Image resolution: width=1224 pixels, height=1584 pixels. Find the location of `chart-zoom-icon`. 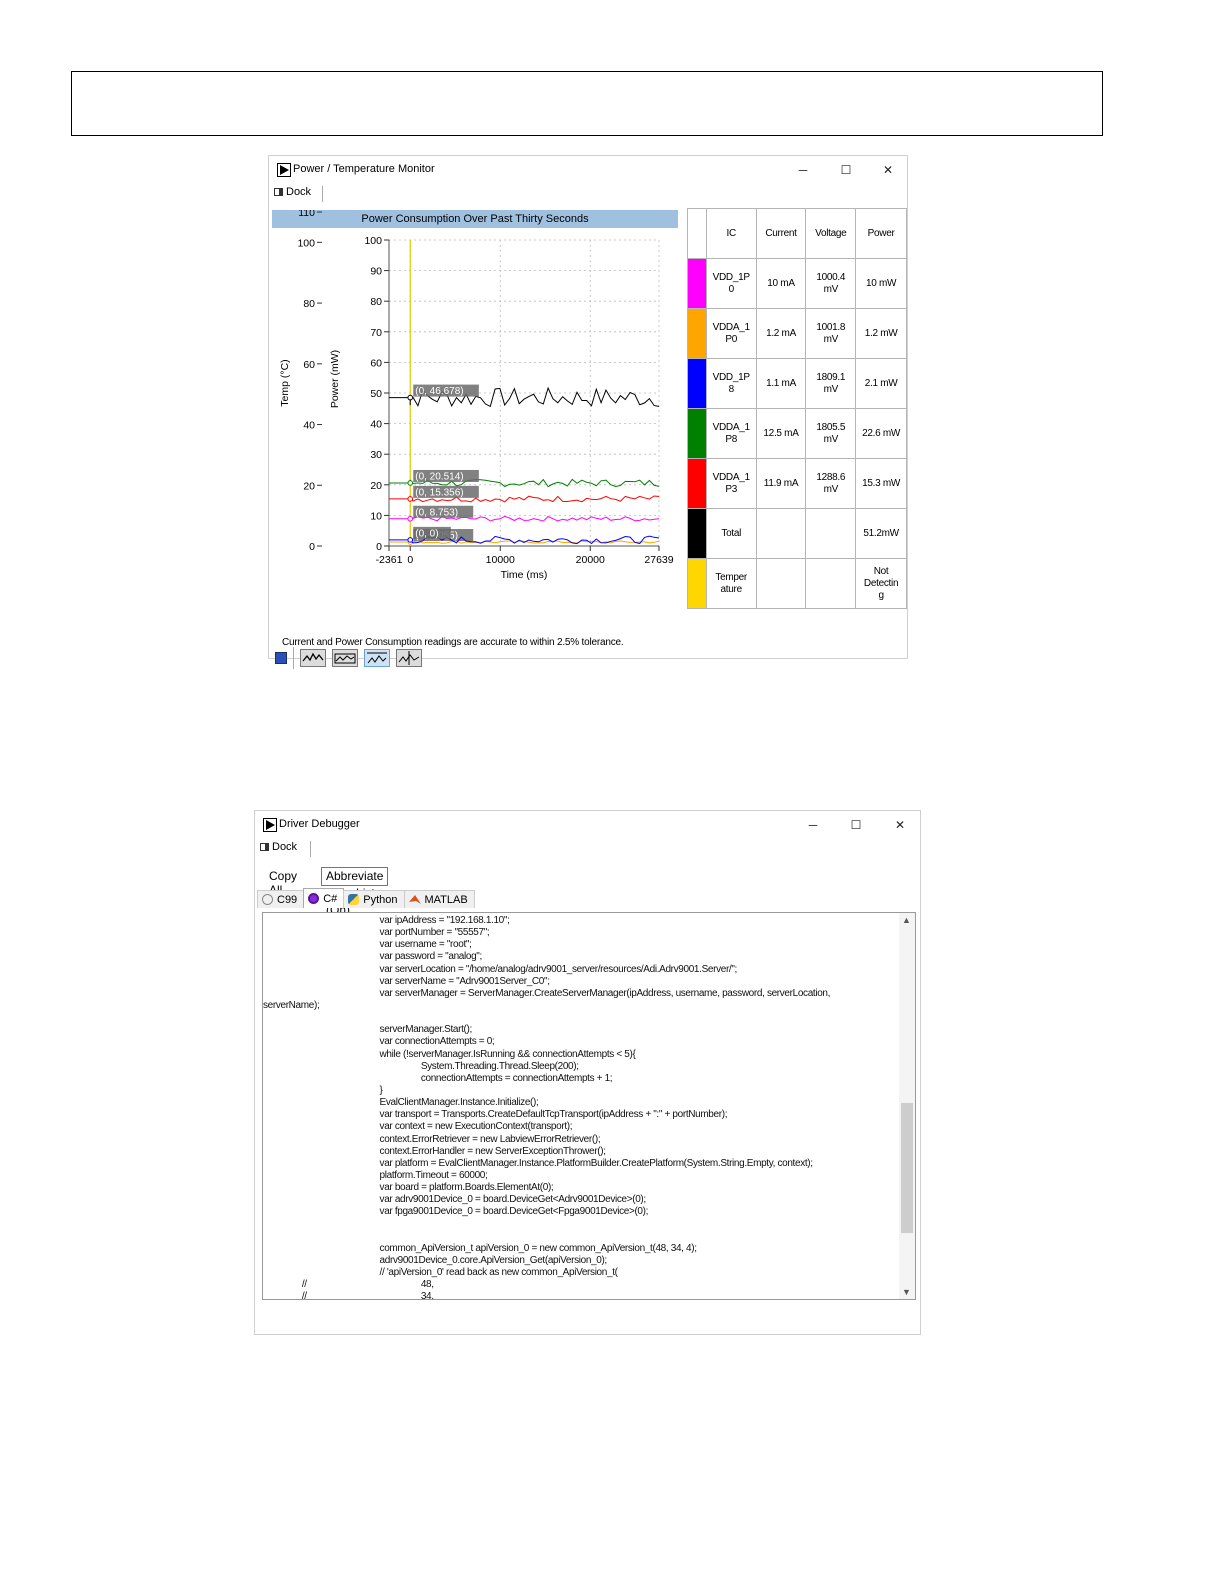

chart-zoom-icon is located at coordinates (313, 658).